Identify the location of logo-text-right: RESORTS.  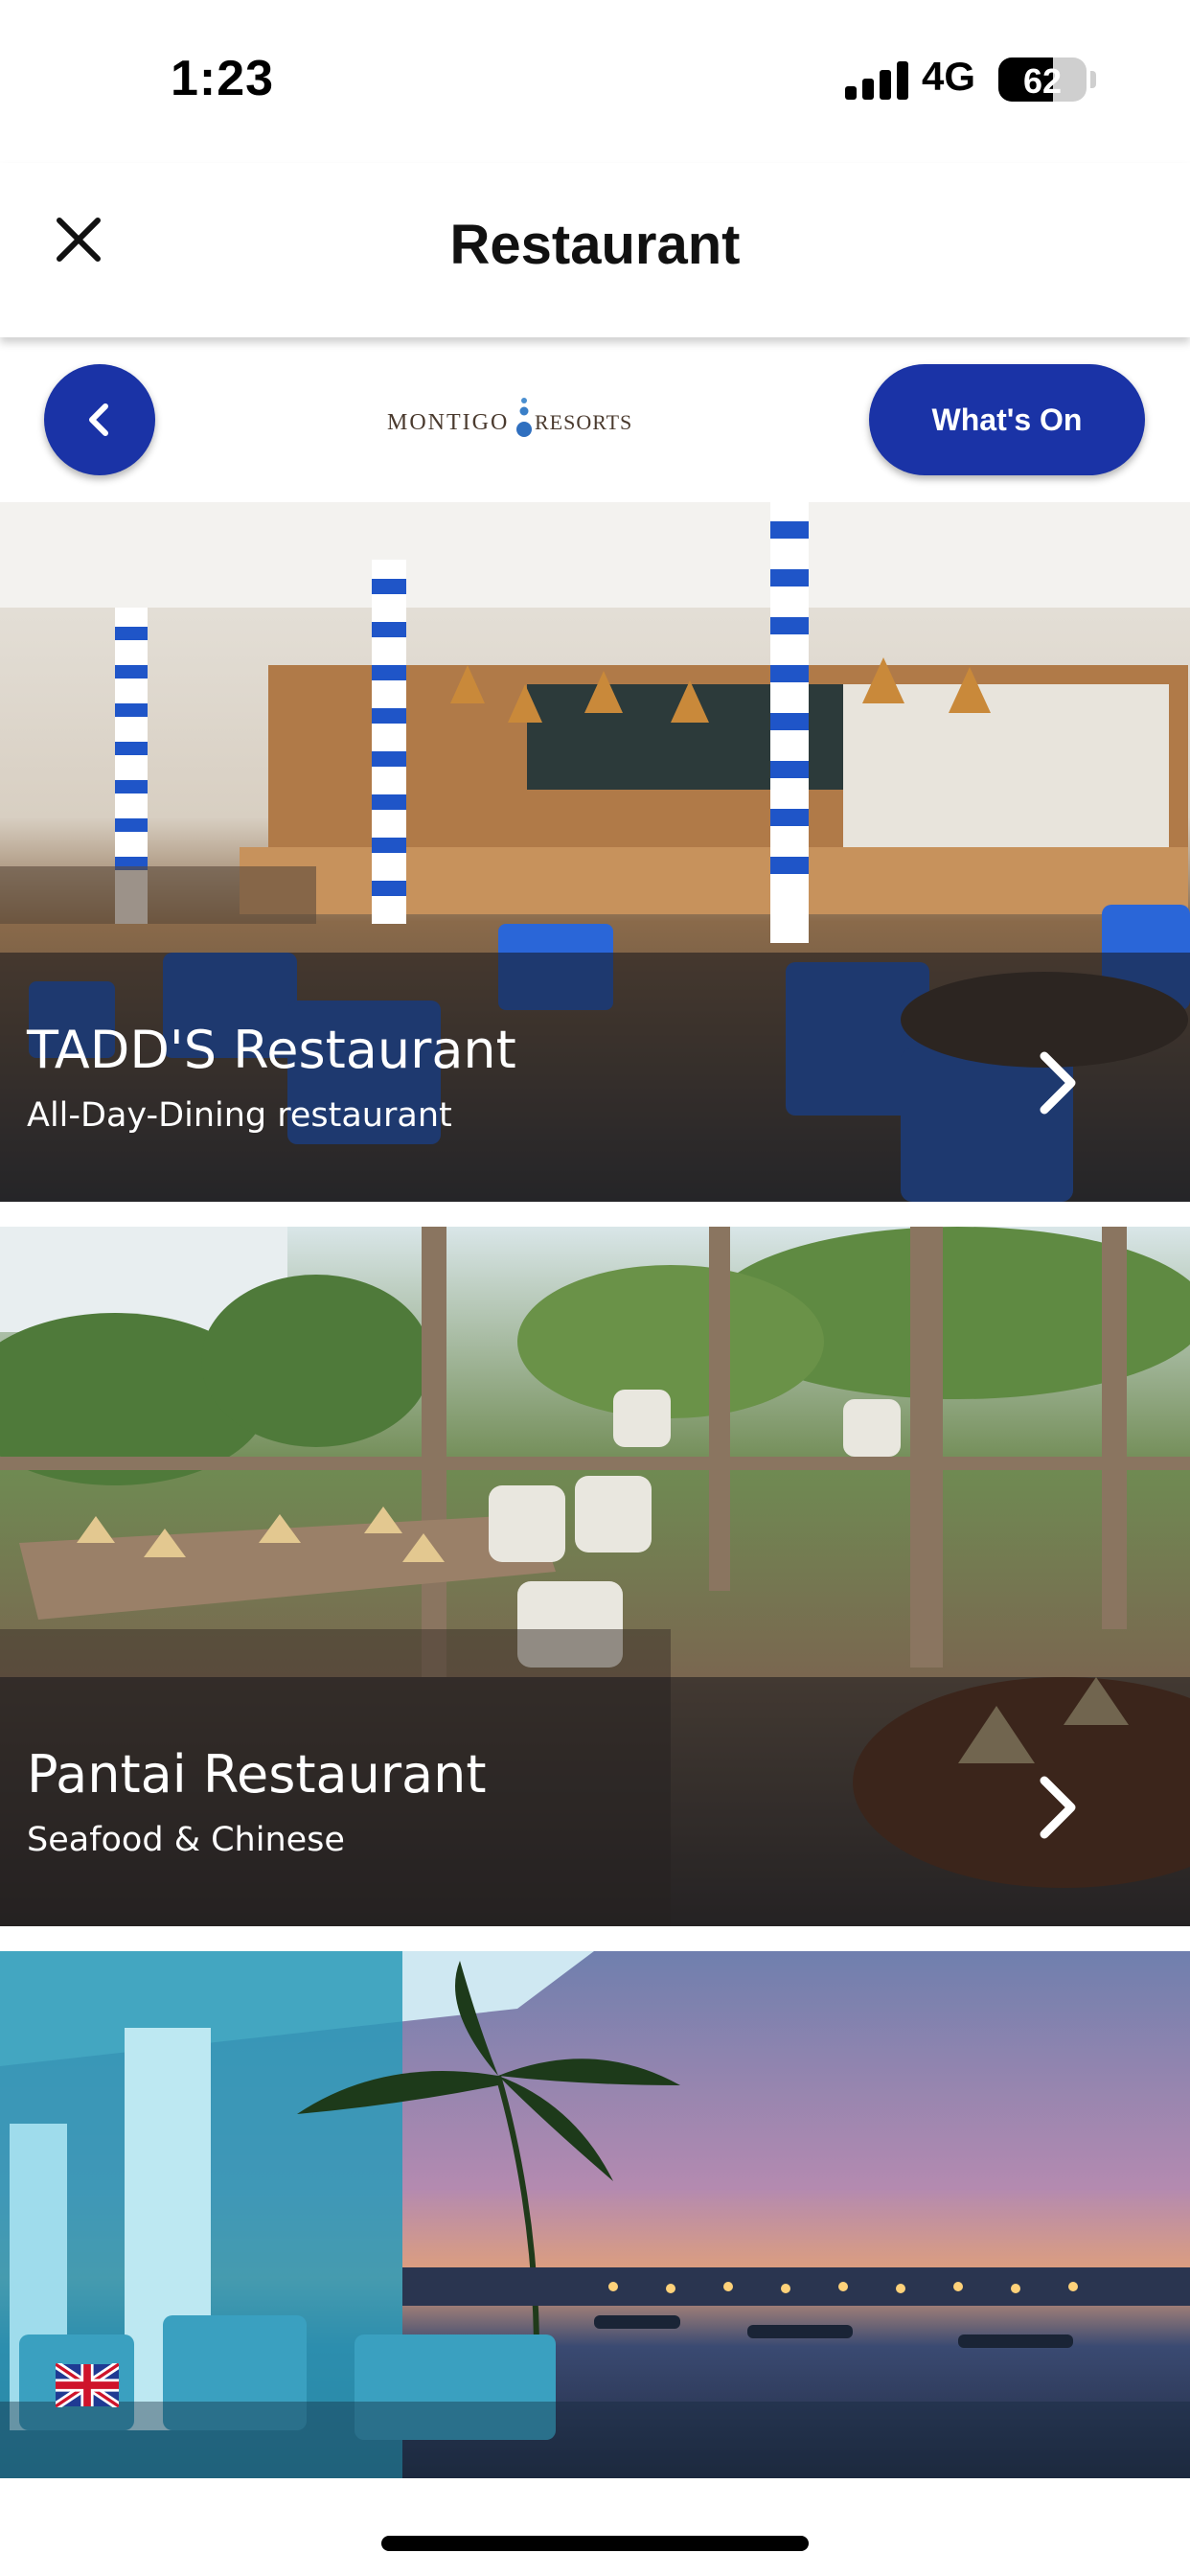
(584, 422).